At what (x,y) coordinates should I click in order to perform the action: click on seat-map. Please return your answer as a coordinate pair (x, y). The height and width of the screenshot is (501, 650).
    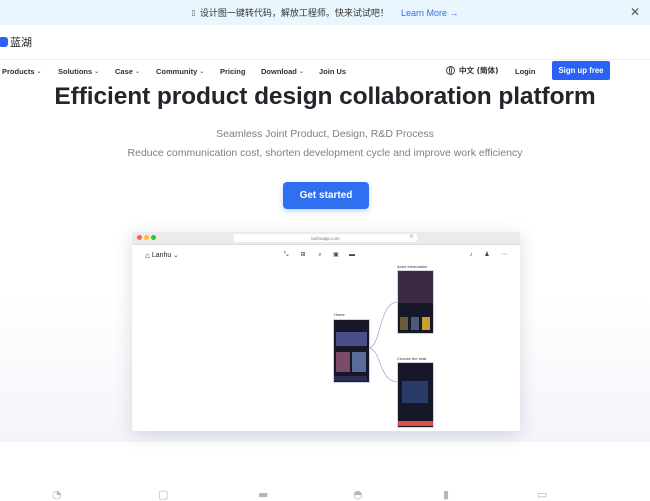
    Looking at the image, I should click on (415, 392).